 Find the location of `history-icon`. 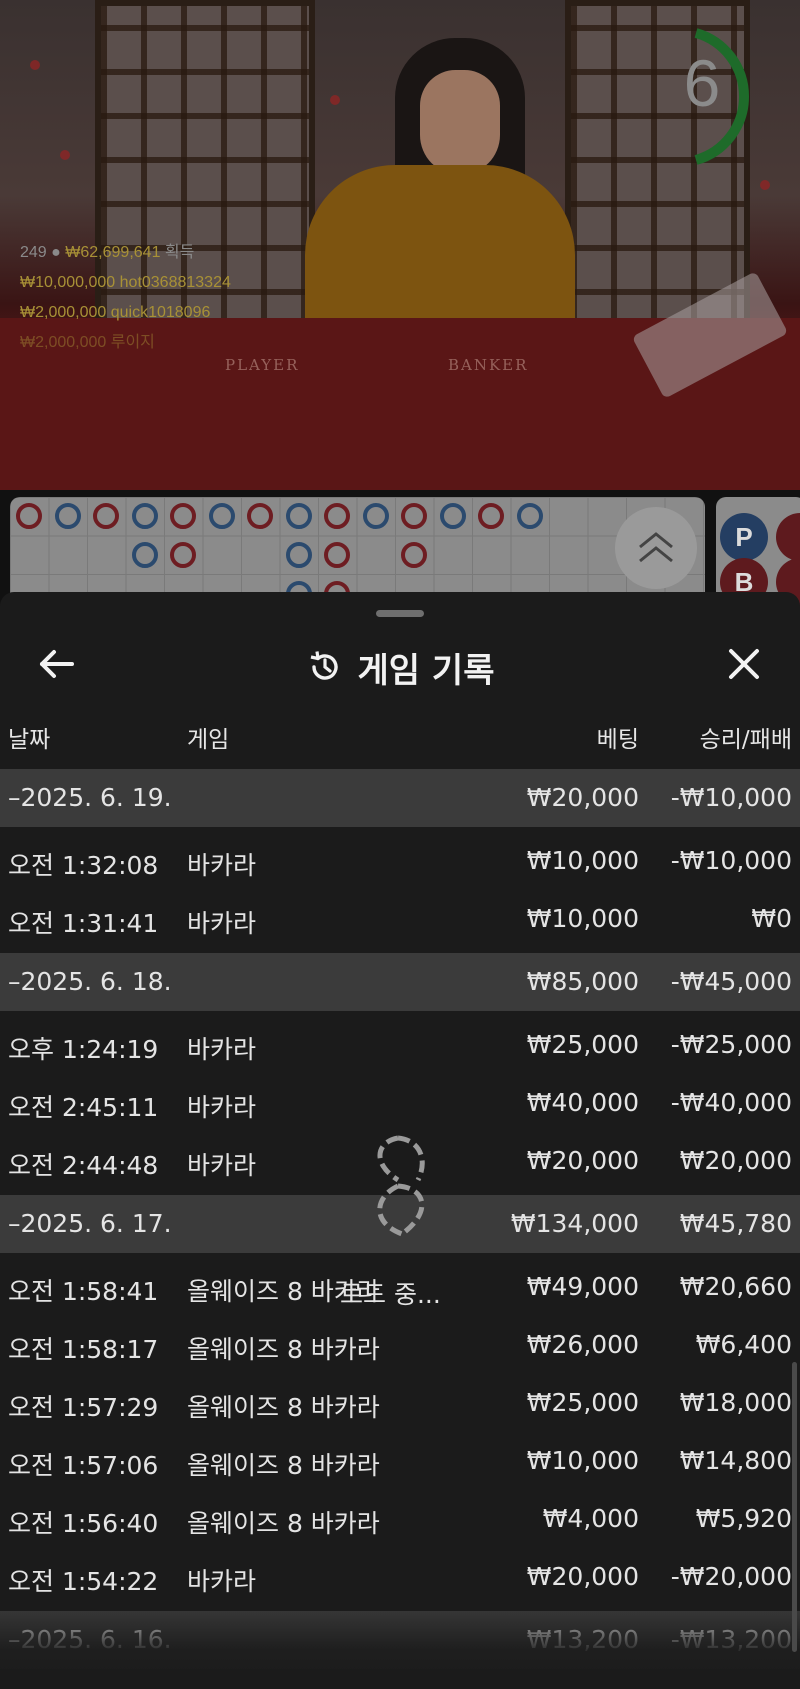

history-icon is located at coordinates (324, 665).